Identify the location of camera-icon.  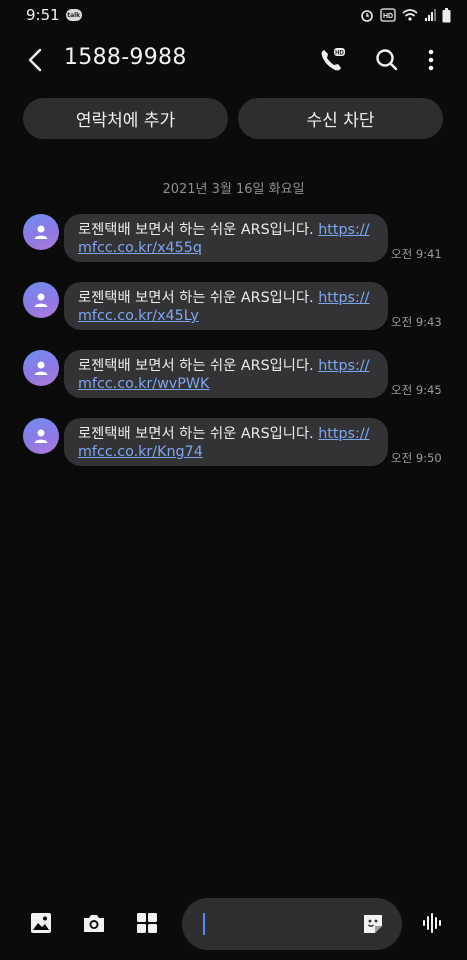
(94, 923).